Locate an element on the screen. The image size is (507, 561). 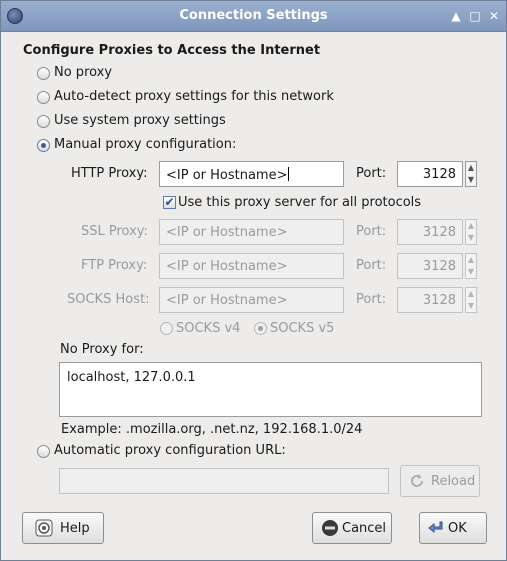
close-icon: ✕ is located at coordinates (494, 16).